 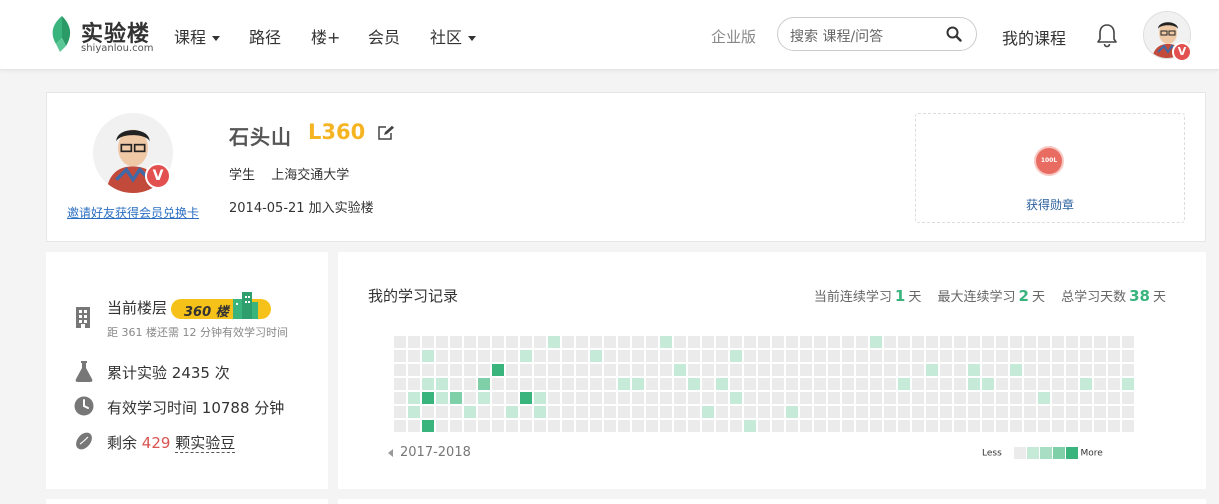 I want to click on nav-courses: 课程, so click(x=197, y=36).